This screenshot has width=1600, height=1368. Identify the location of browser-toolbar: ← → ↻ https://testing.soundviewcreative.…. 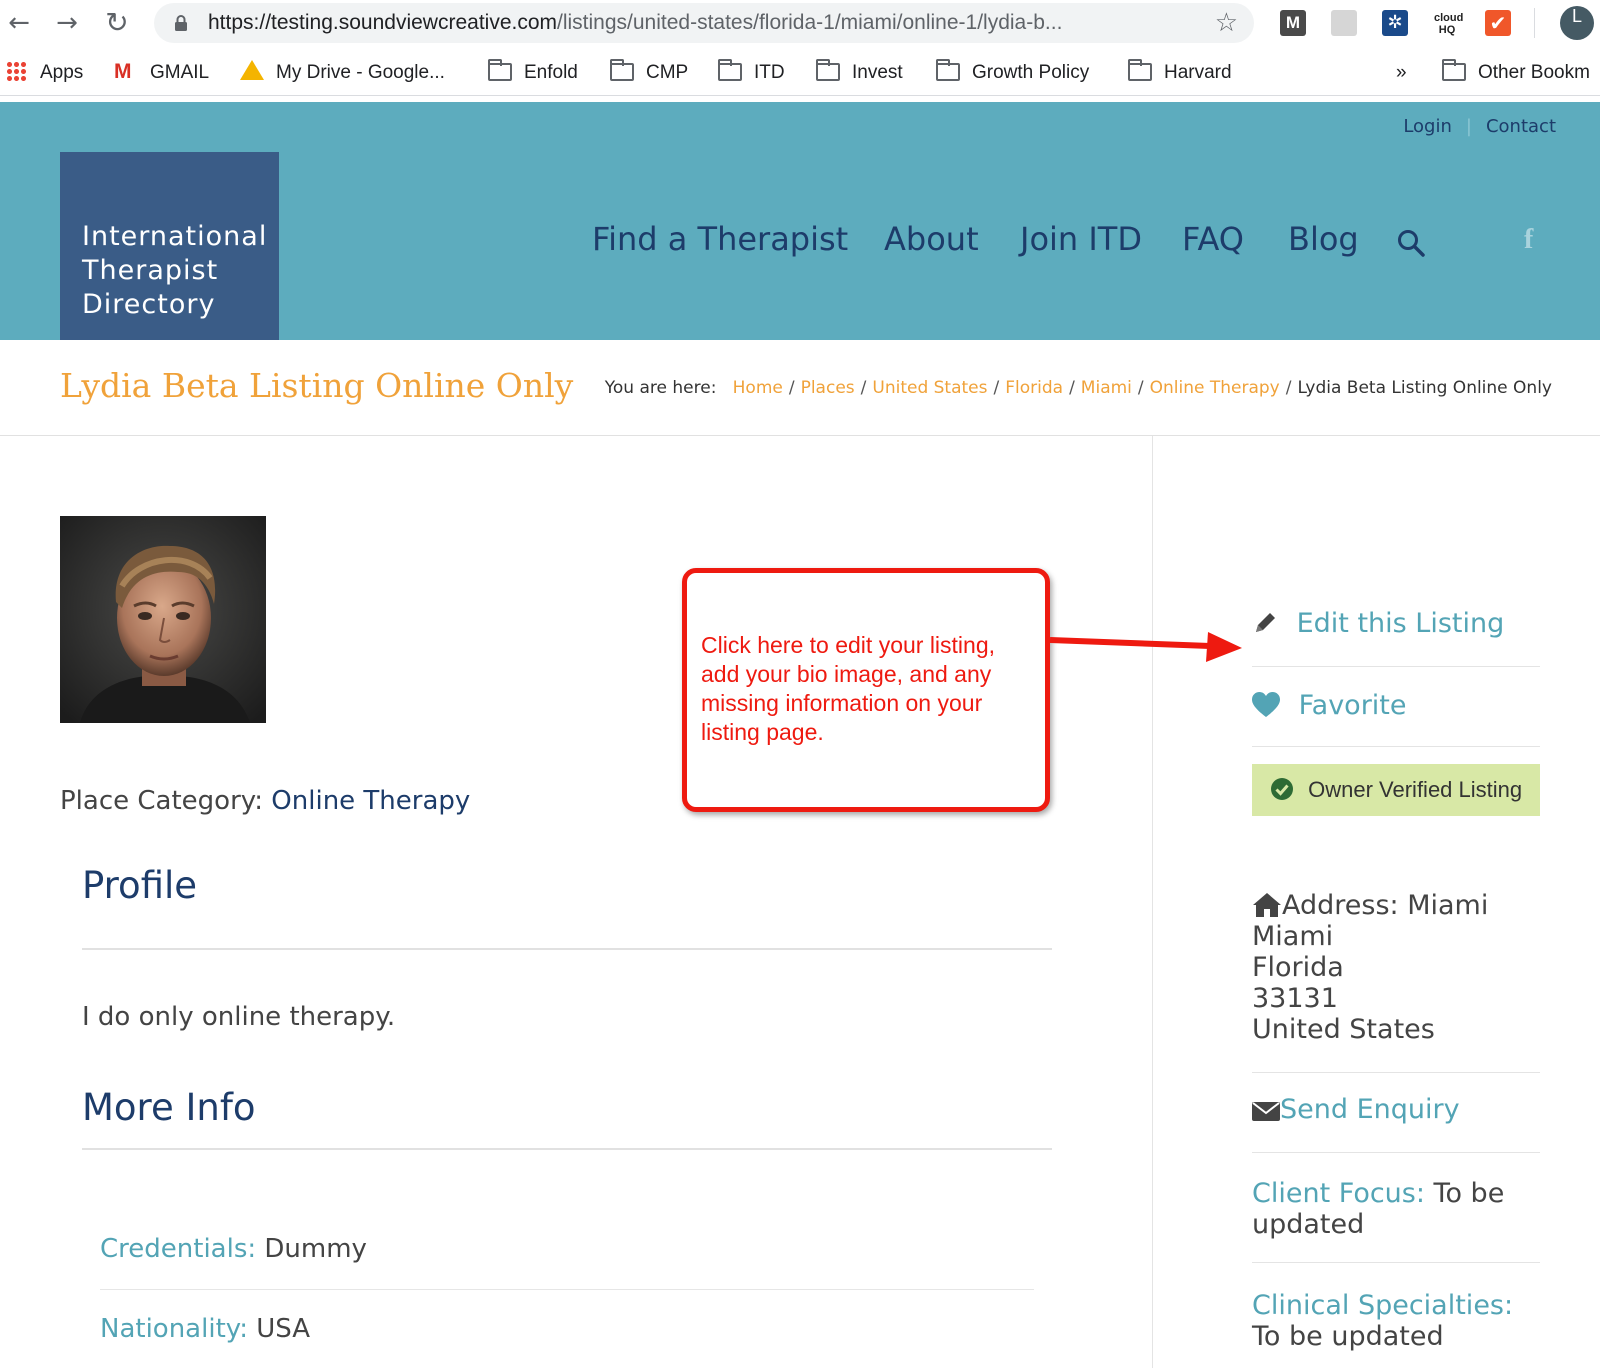
(800, 23).